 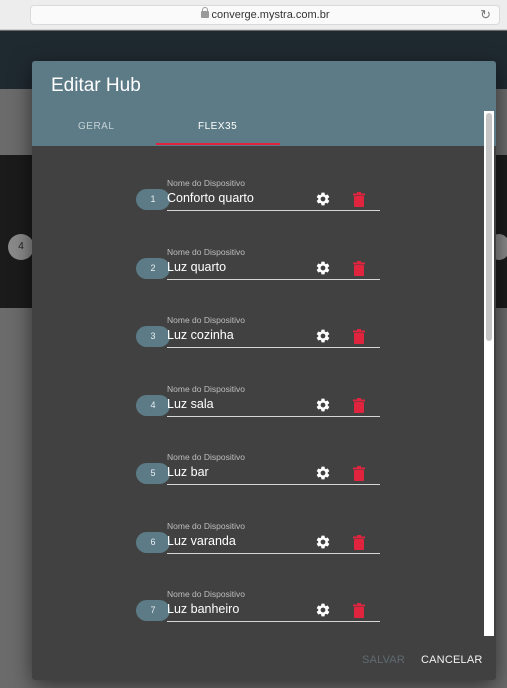 What do you see at coordinates (217, 126) in the screenshot?
I see `tab-flex35: FLEX35` at bounding box center [217, 126].